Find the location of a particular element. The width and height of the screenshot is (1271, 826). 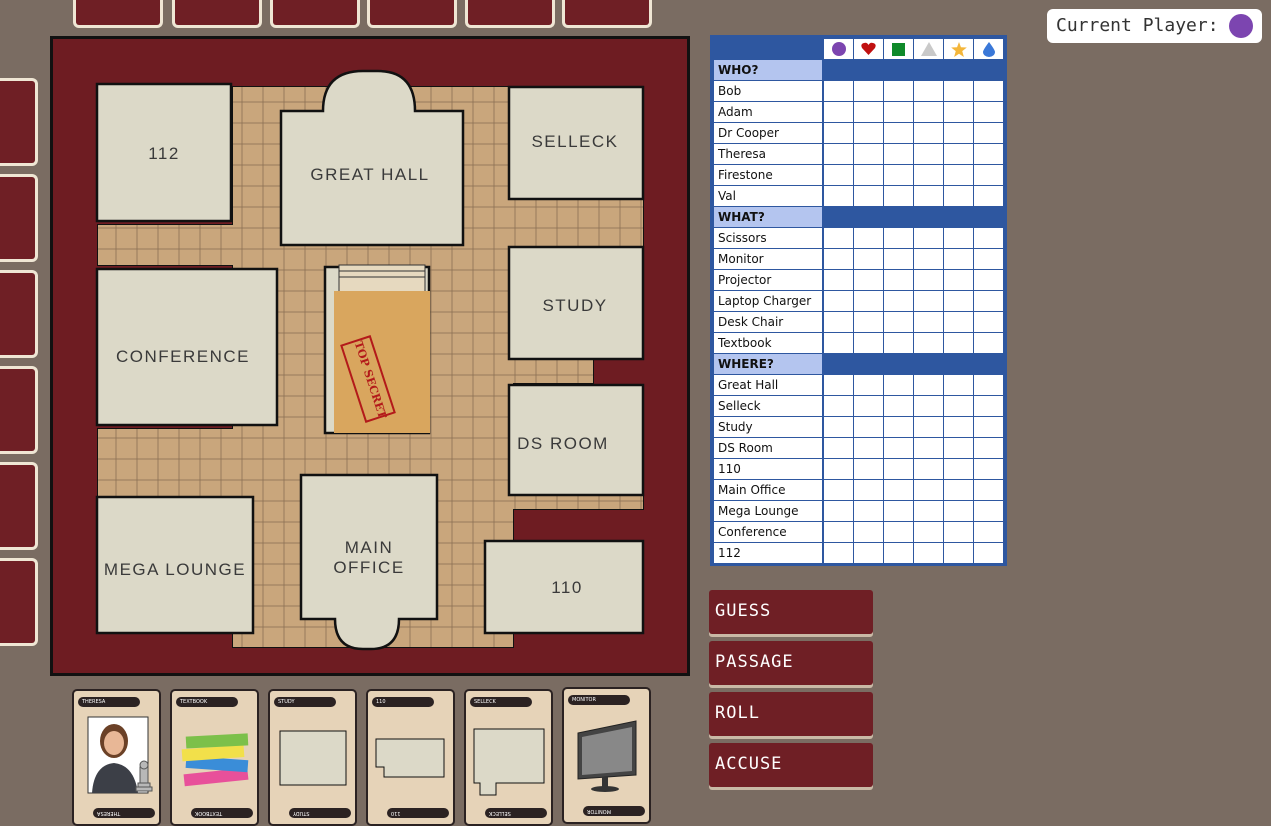

accuse-button: ACCUSE is located at coordinates (791, 765).